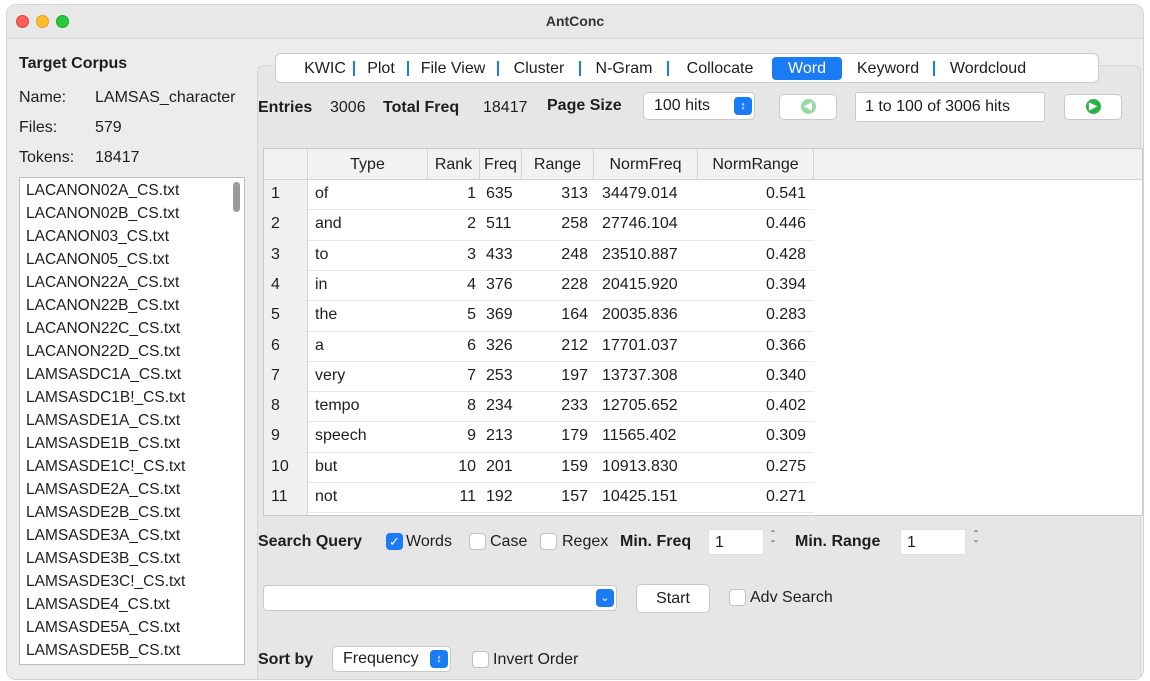 This screenshot has height=681, width=1150. I want to click on file-list-item: LAMSASDE1B_CS.txt, so click(103, 444).